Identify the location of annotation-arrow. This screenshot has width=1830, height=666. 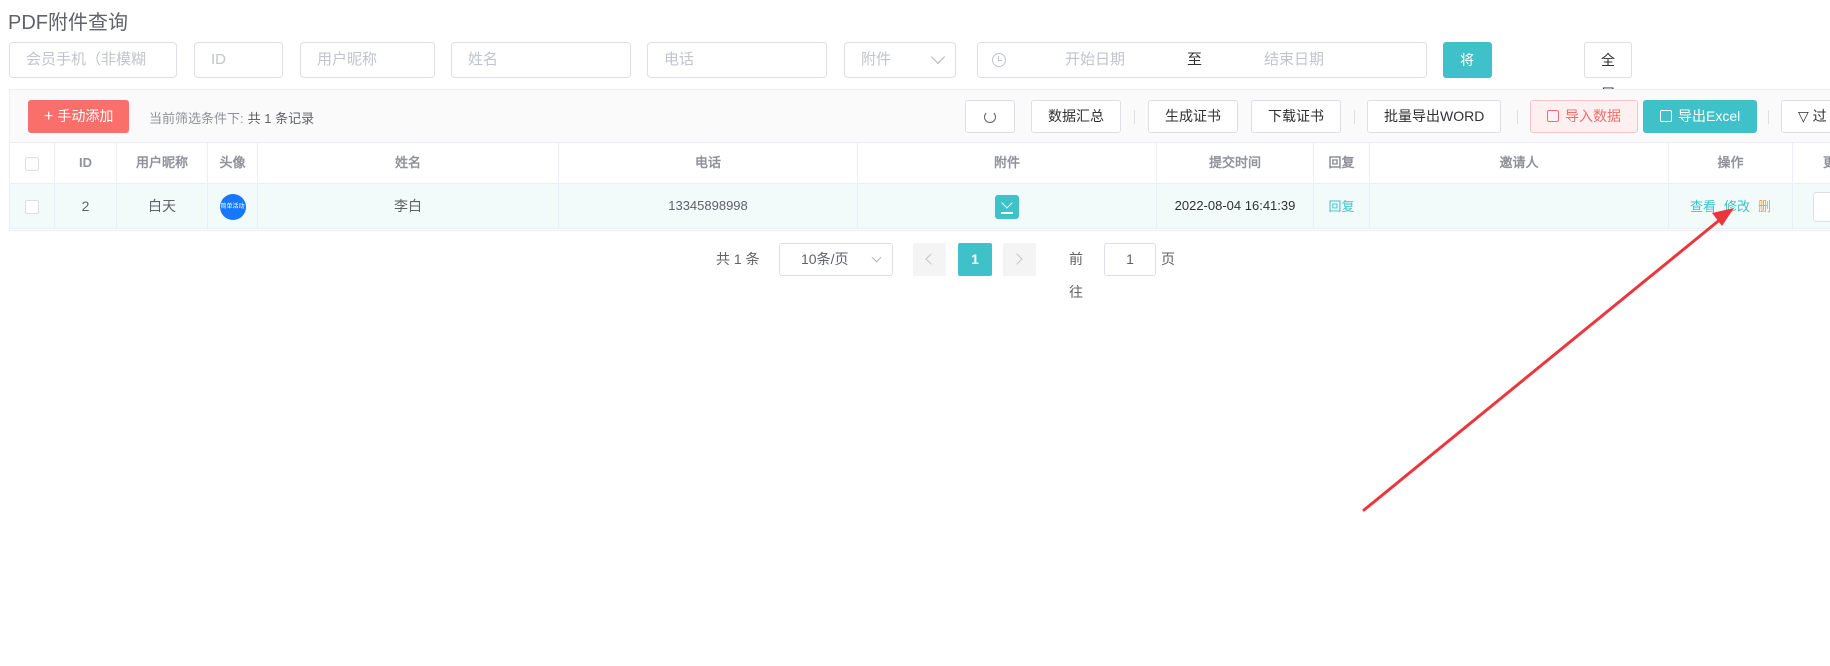
(1548, 360).